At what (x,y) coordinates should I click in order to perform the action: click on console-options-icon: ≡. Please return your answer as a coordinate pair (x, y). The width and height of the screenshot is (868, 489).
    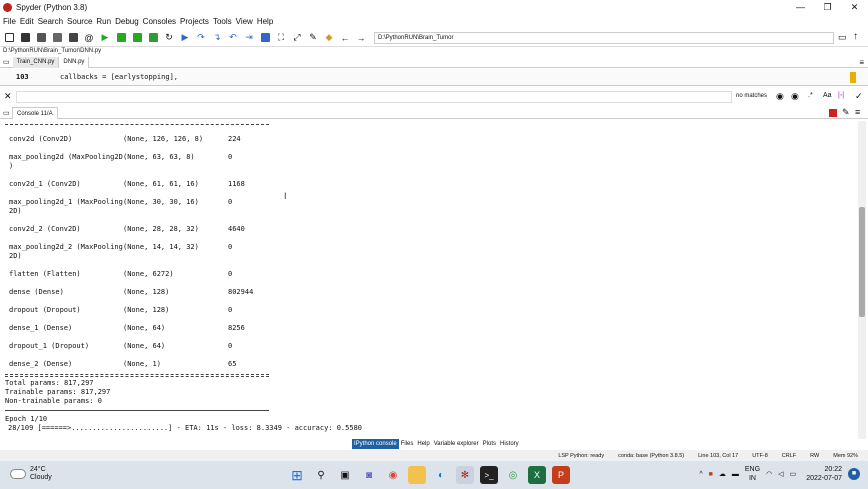
    Looking at the image, I should click on (857, 112).